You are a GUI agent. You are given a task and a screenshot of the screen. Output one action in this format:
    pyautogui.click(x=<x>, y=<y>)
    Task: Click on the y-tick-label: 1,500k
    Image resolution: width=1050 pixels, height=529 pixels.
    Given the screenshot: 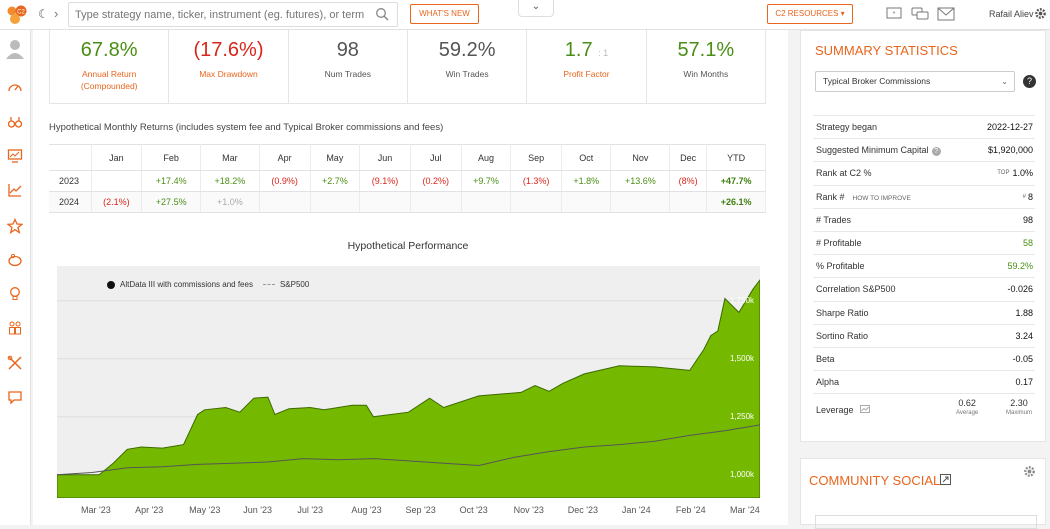 What is the action you would take?
    pyautogui.click(x=742, y=358)
    